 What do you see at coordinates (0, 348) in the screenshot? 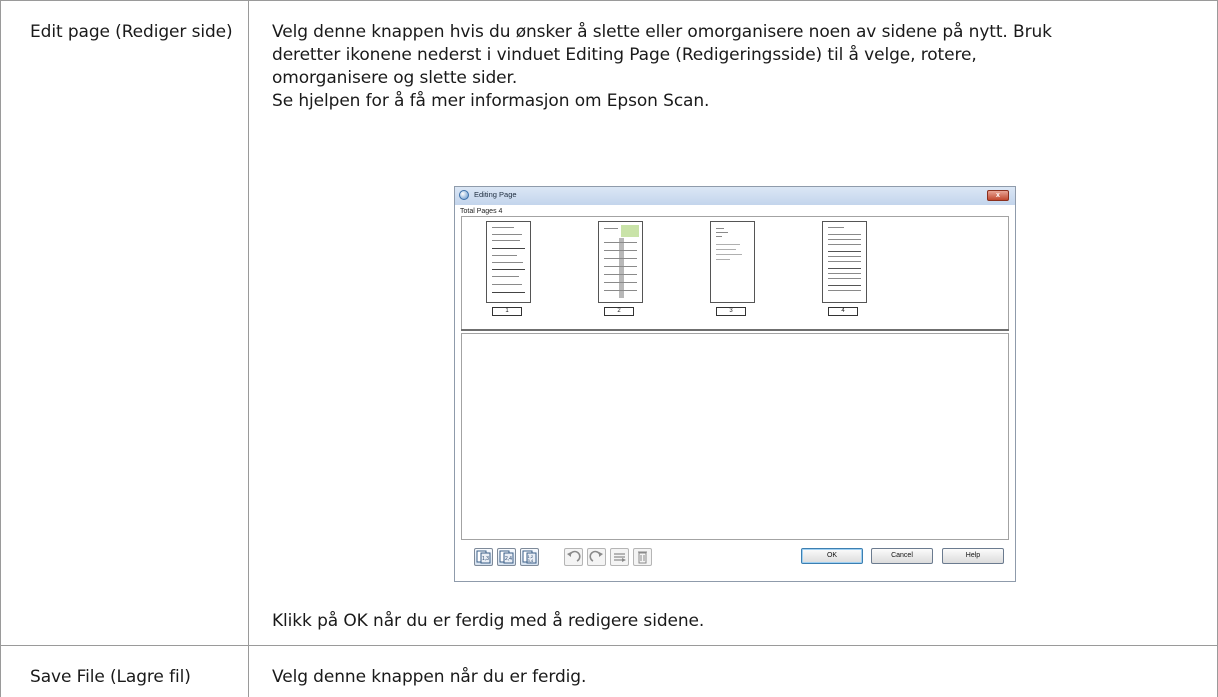
I see `table-left-border` at bounding box center [0, 348].